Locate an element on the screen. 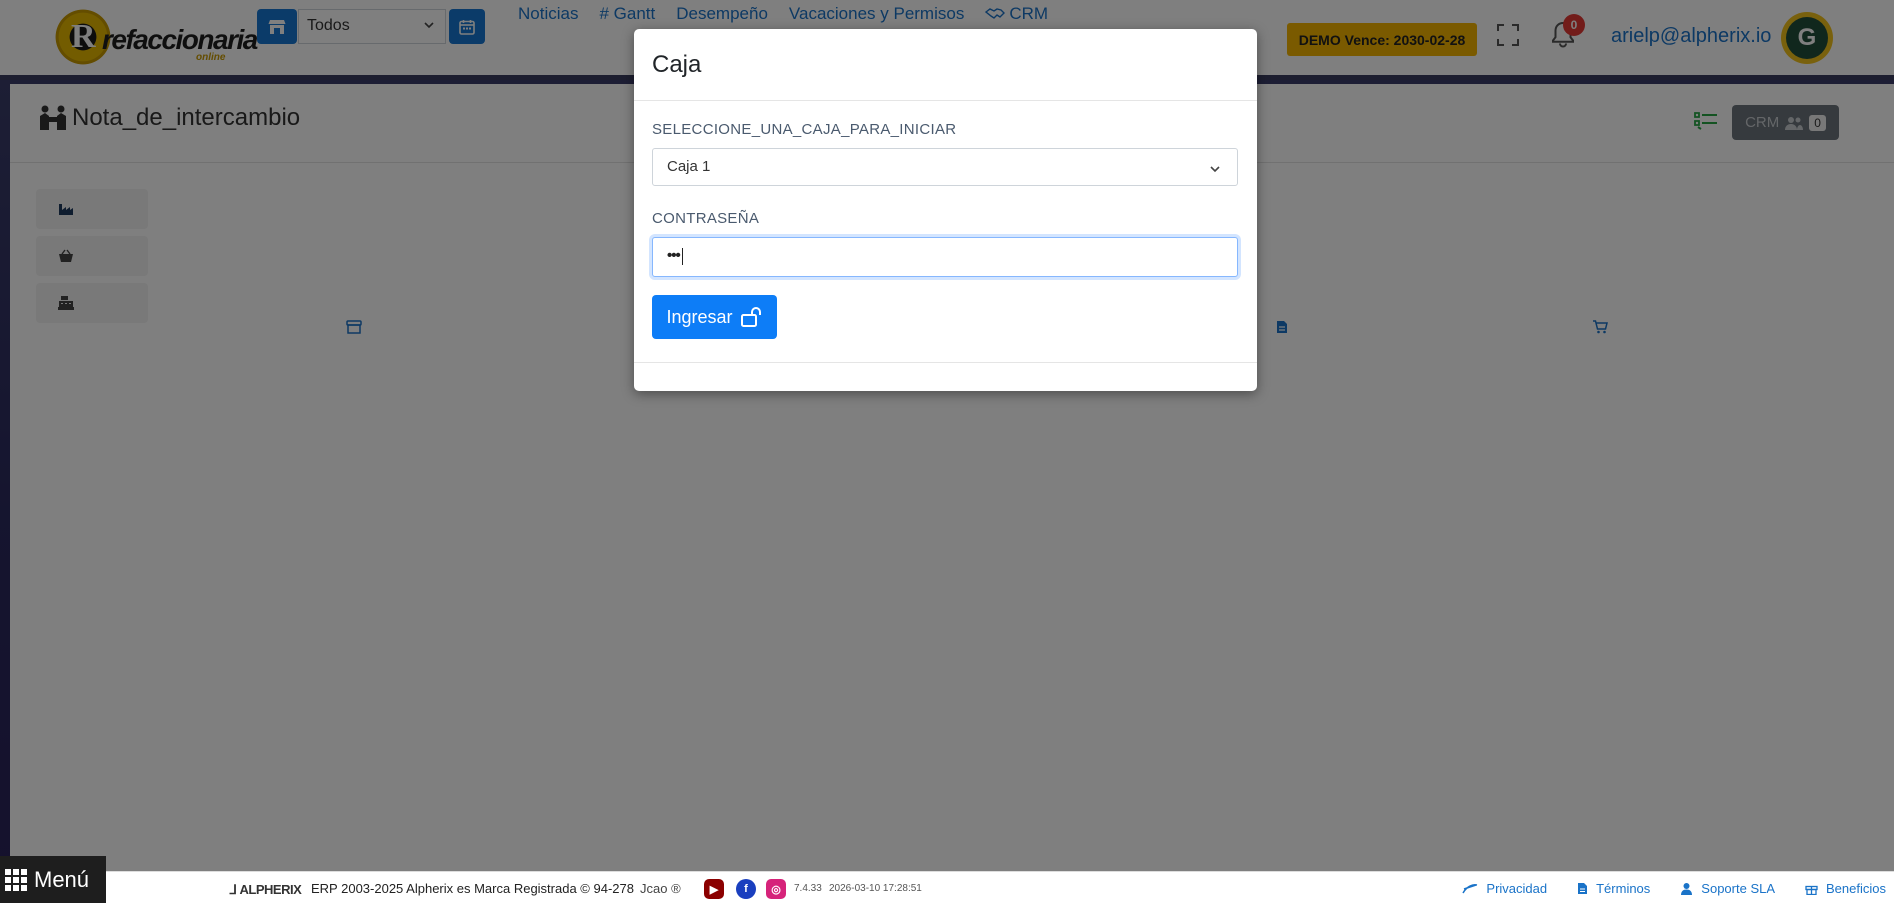  footer-brand: ᒧ ALPHERIX is located at coordinates (265, 889).